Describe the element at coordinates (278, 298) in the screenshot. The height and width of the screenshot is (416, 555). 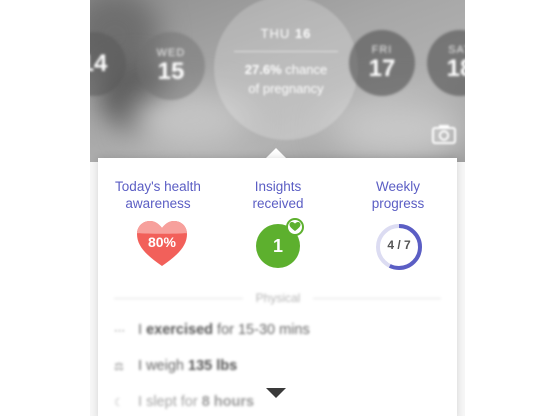
I see `section-title: Physical` at that location.